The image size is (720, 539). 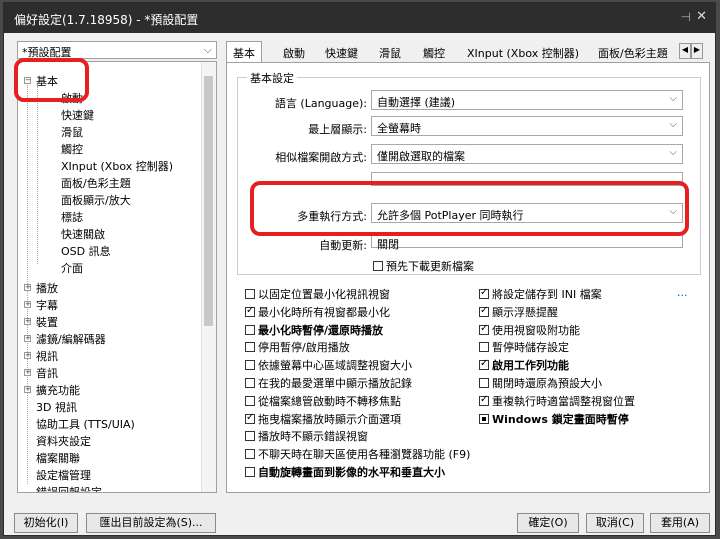 I want to click on apply-button: 套用(A), so click(x=680, y=523).